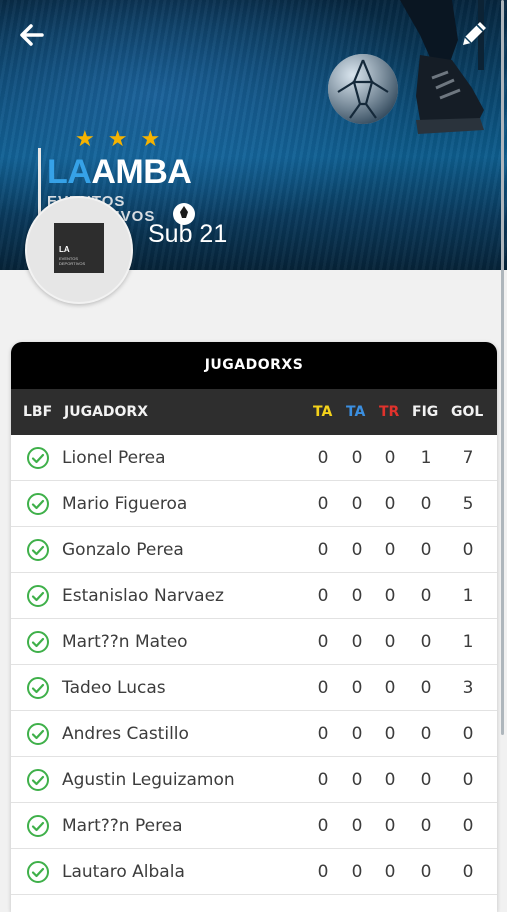 The width and height of the screenshot is (507, 912). What do you see at coordinates (254, 596) in the screenshot?
I see `table-row: Estanislao Narvaez 0 0 0 0 1` at bounding box center [254, 596].